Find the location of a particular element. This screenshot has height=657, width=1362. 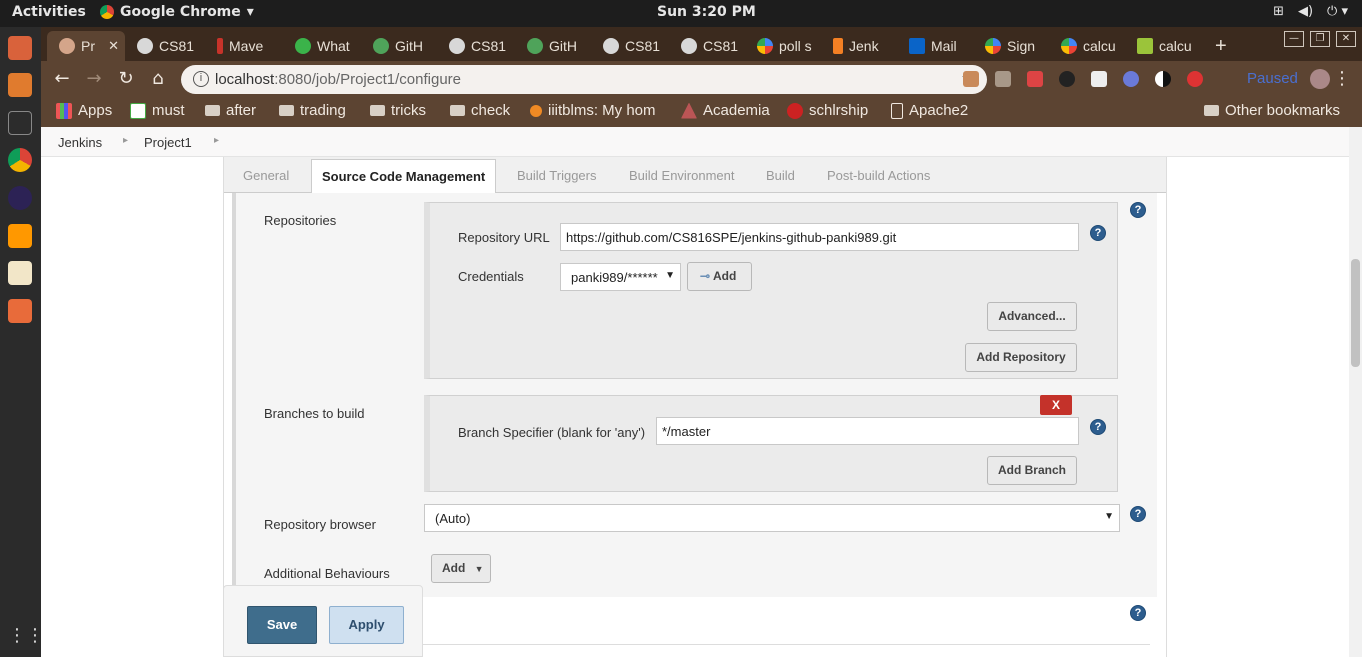

tab-label: Mail is located at coordinates (944, 46).